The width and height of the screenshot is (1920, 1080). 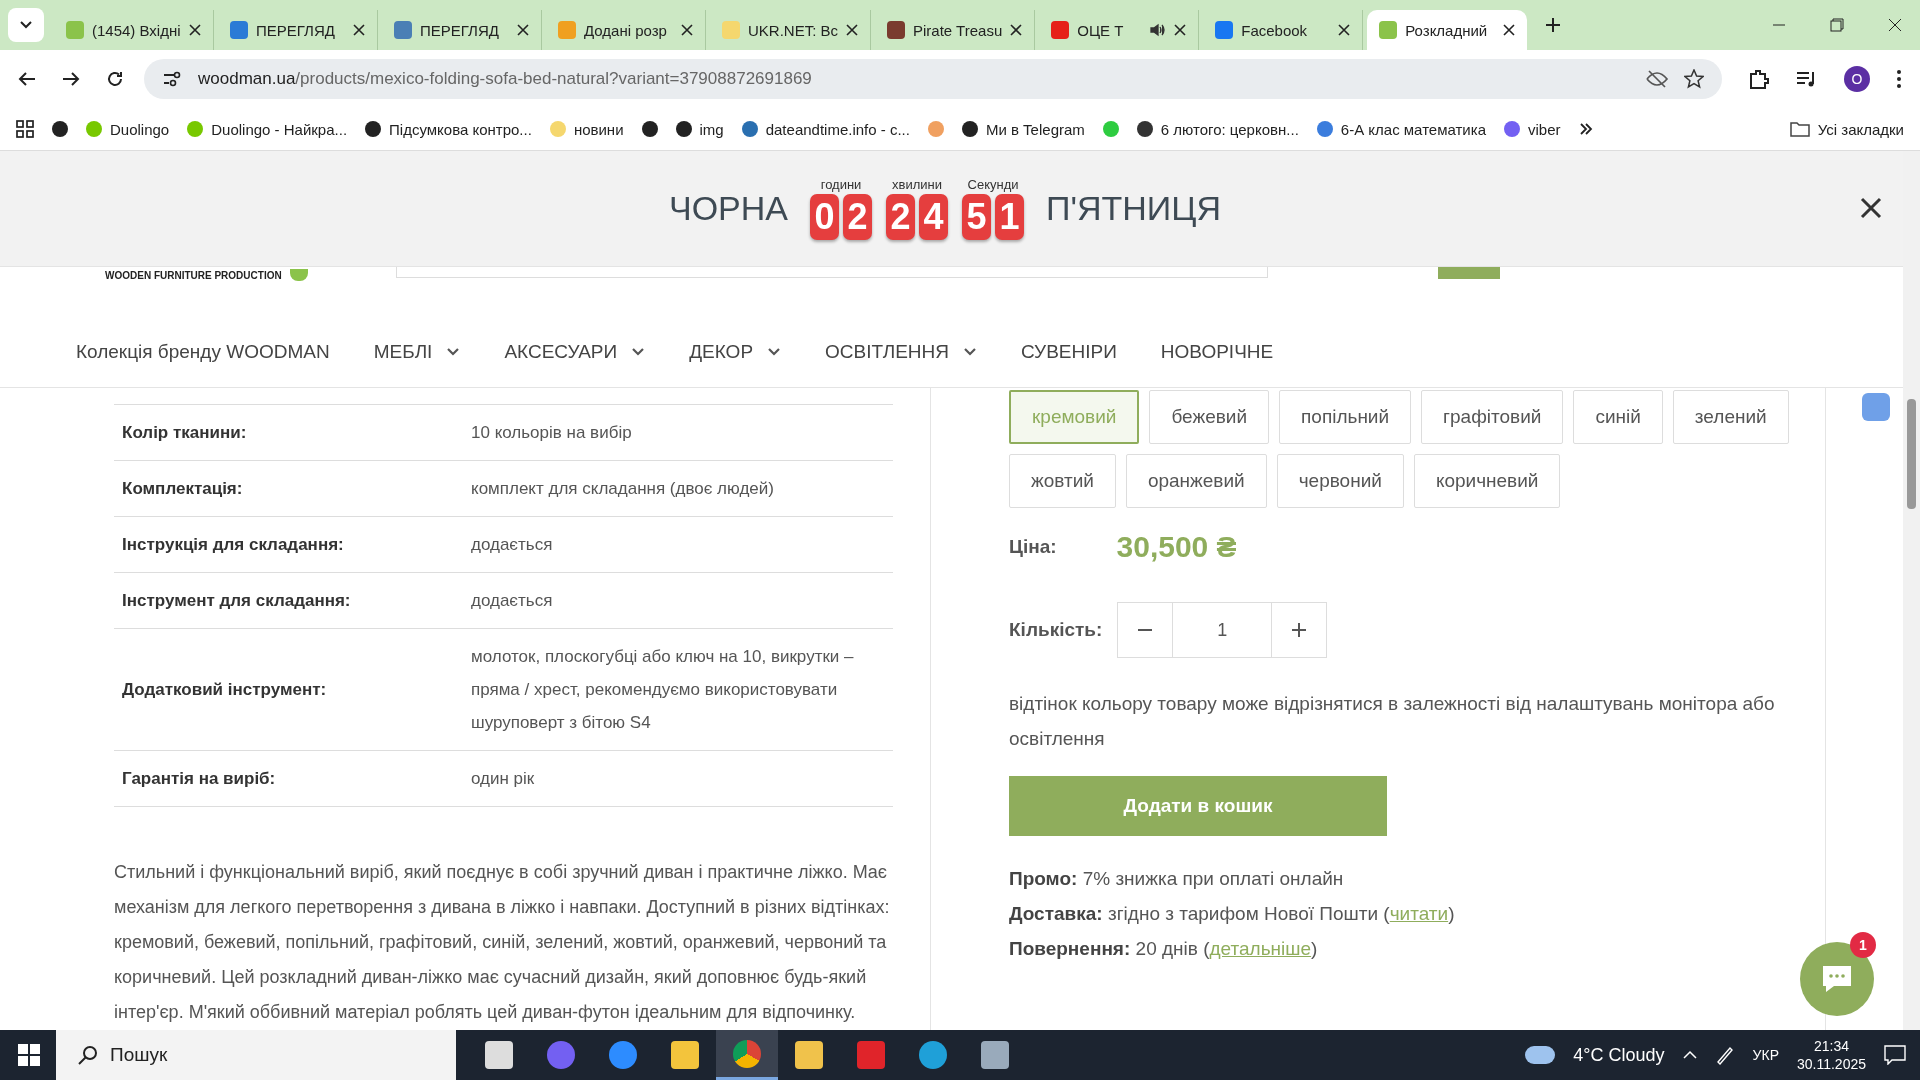 What do you see at coordinates (586, 129) in the screenshot?
I see `bookmark: новини` at bounding box center [586, 129].